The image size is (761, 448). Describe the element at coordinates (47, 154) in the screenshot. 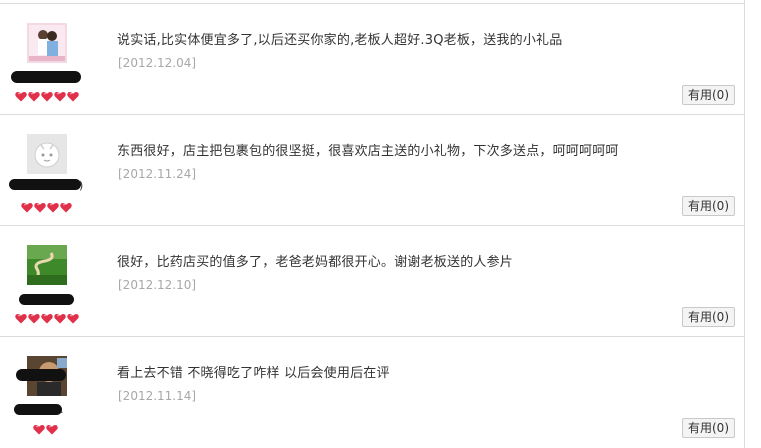

I see `default-avatar-icon` at that location.